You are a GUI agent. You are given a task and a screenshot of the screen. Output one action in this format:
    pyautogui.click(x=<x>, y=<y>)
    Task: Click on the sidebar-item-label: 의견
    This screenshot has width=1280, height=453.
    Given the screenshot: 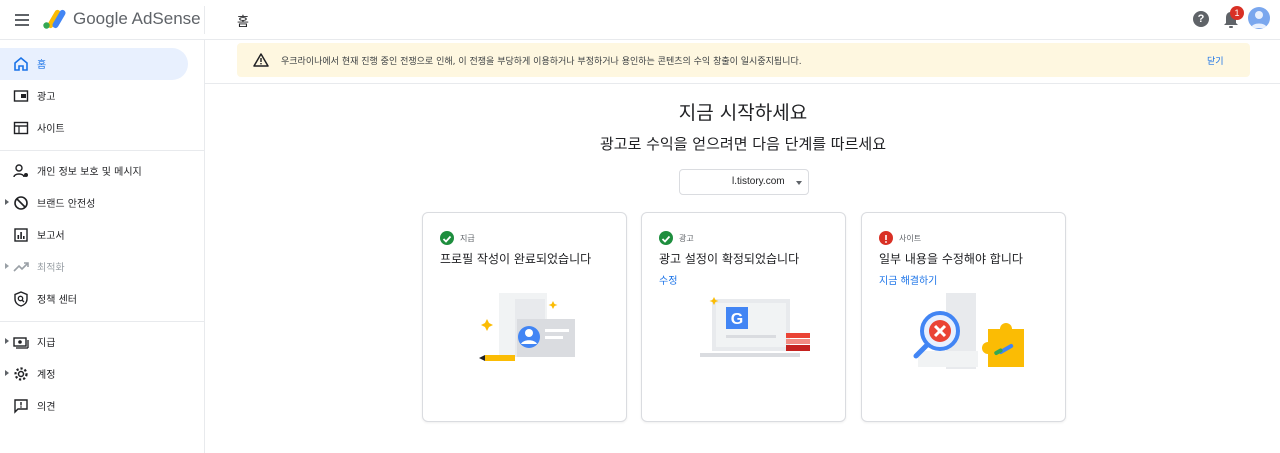 What is the action you would take?
    pyautogui.click(x=46, y=407)
    